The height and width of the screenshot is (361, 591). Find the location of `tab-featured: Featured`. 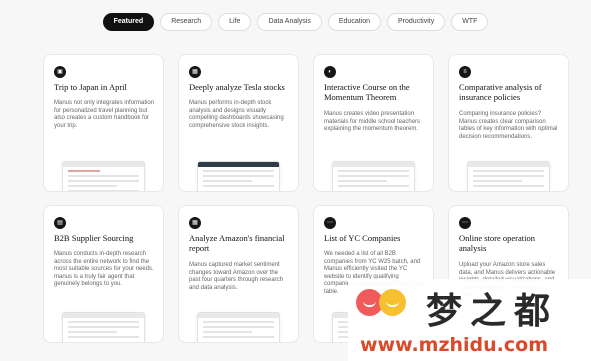

tab-featured: Featured is located at coordinates (128, 22).